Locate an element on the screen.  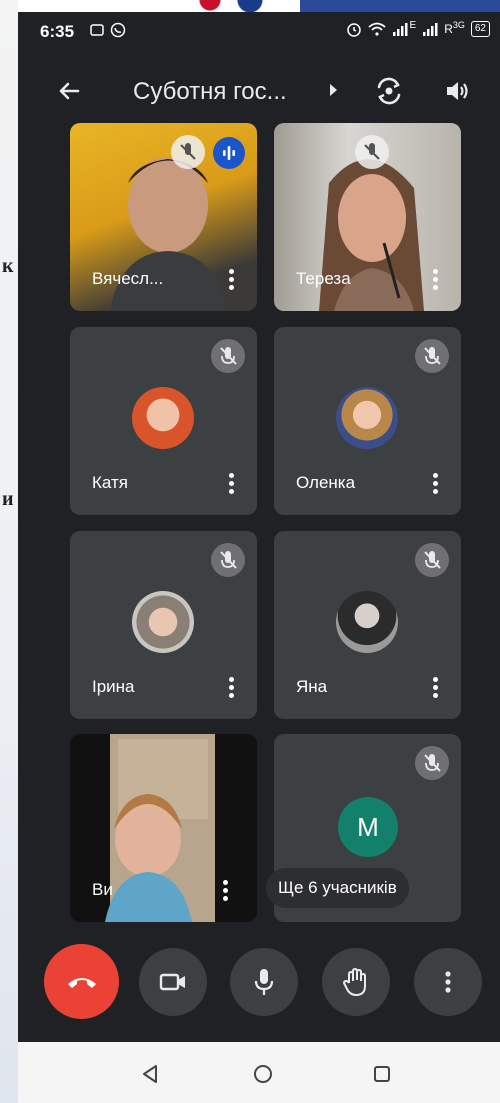
nav-recent-apps-icon is located at coordinates (382, 1074).